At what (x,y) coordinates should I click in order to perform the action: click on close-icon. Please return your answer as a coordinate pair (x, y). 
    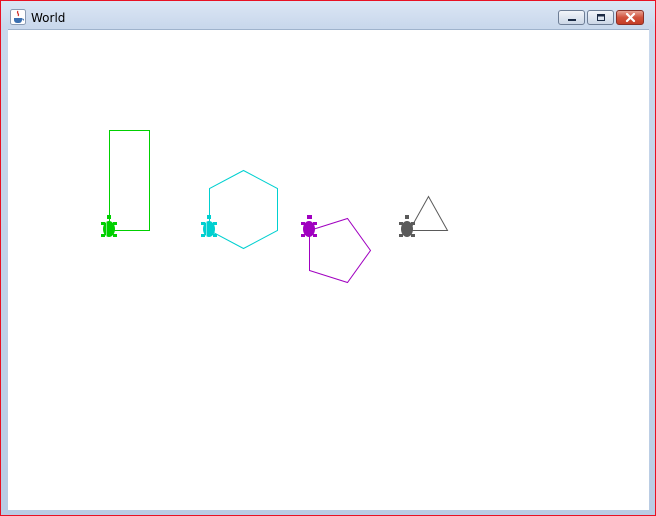
    Looking at the image, I should click on (630, 17).